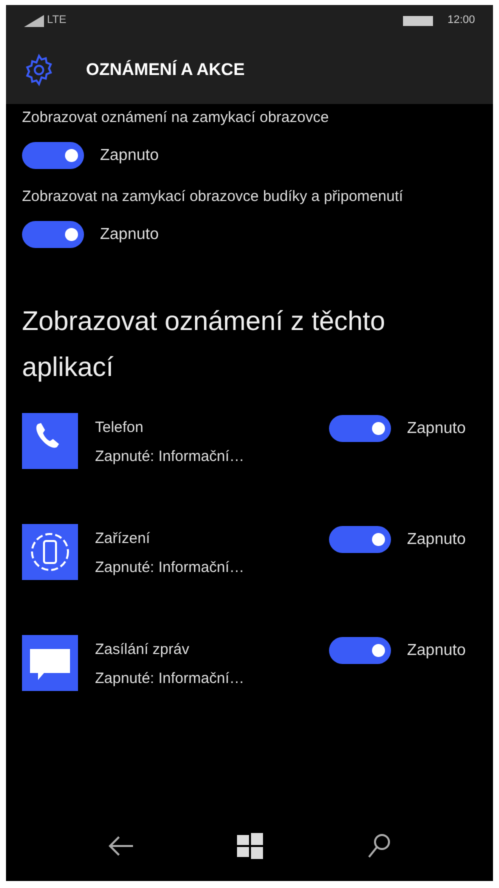 The image size is (499, 888). Describe the element at coordinates (50, 552) in the screenshot. I see `phone-device-icon` at that location.